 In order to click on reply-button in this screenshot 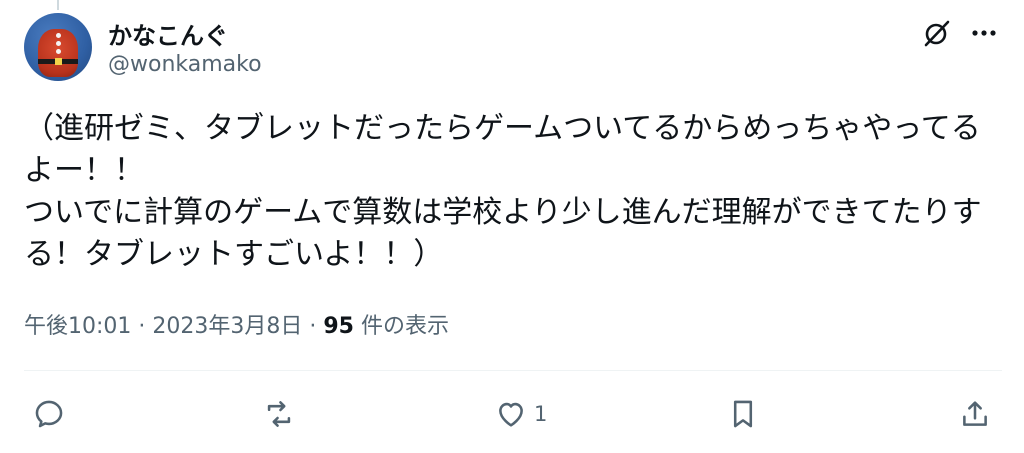, I will do `click(49, 414)`.